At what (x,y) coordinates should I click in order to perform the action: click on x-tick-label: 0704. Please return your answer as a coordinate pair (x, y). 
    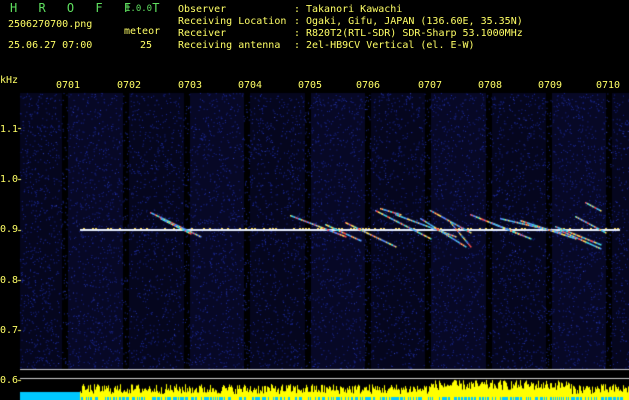
    Looking at the image, I should click on (250, 85).